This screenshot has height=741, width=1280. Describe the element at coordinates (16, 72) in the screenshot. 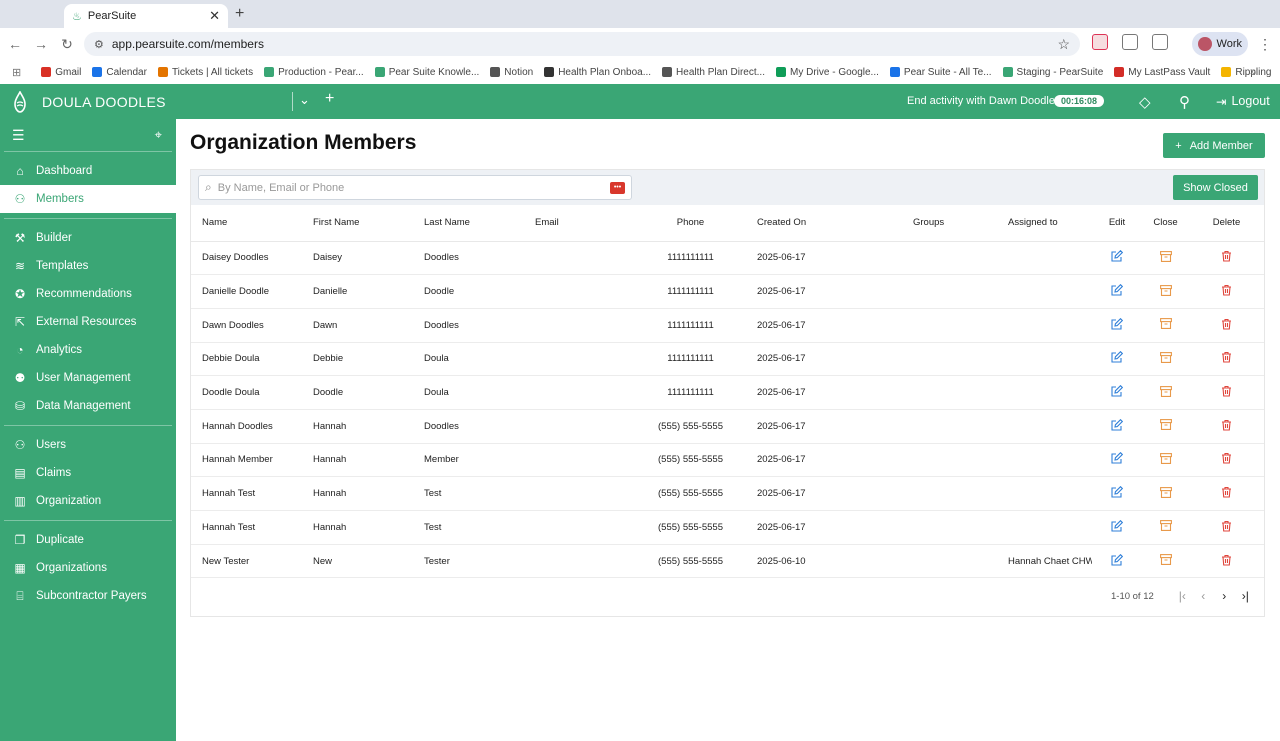

I see `apps-grid-icon: ⊞` at that location.